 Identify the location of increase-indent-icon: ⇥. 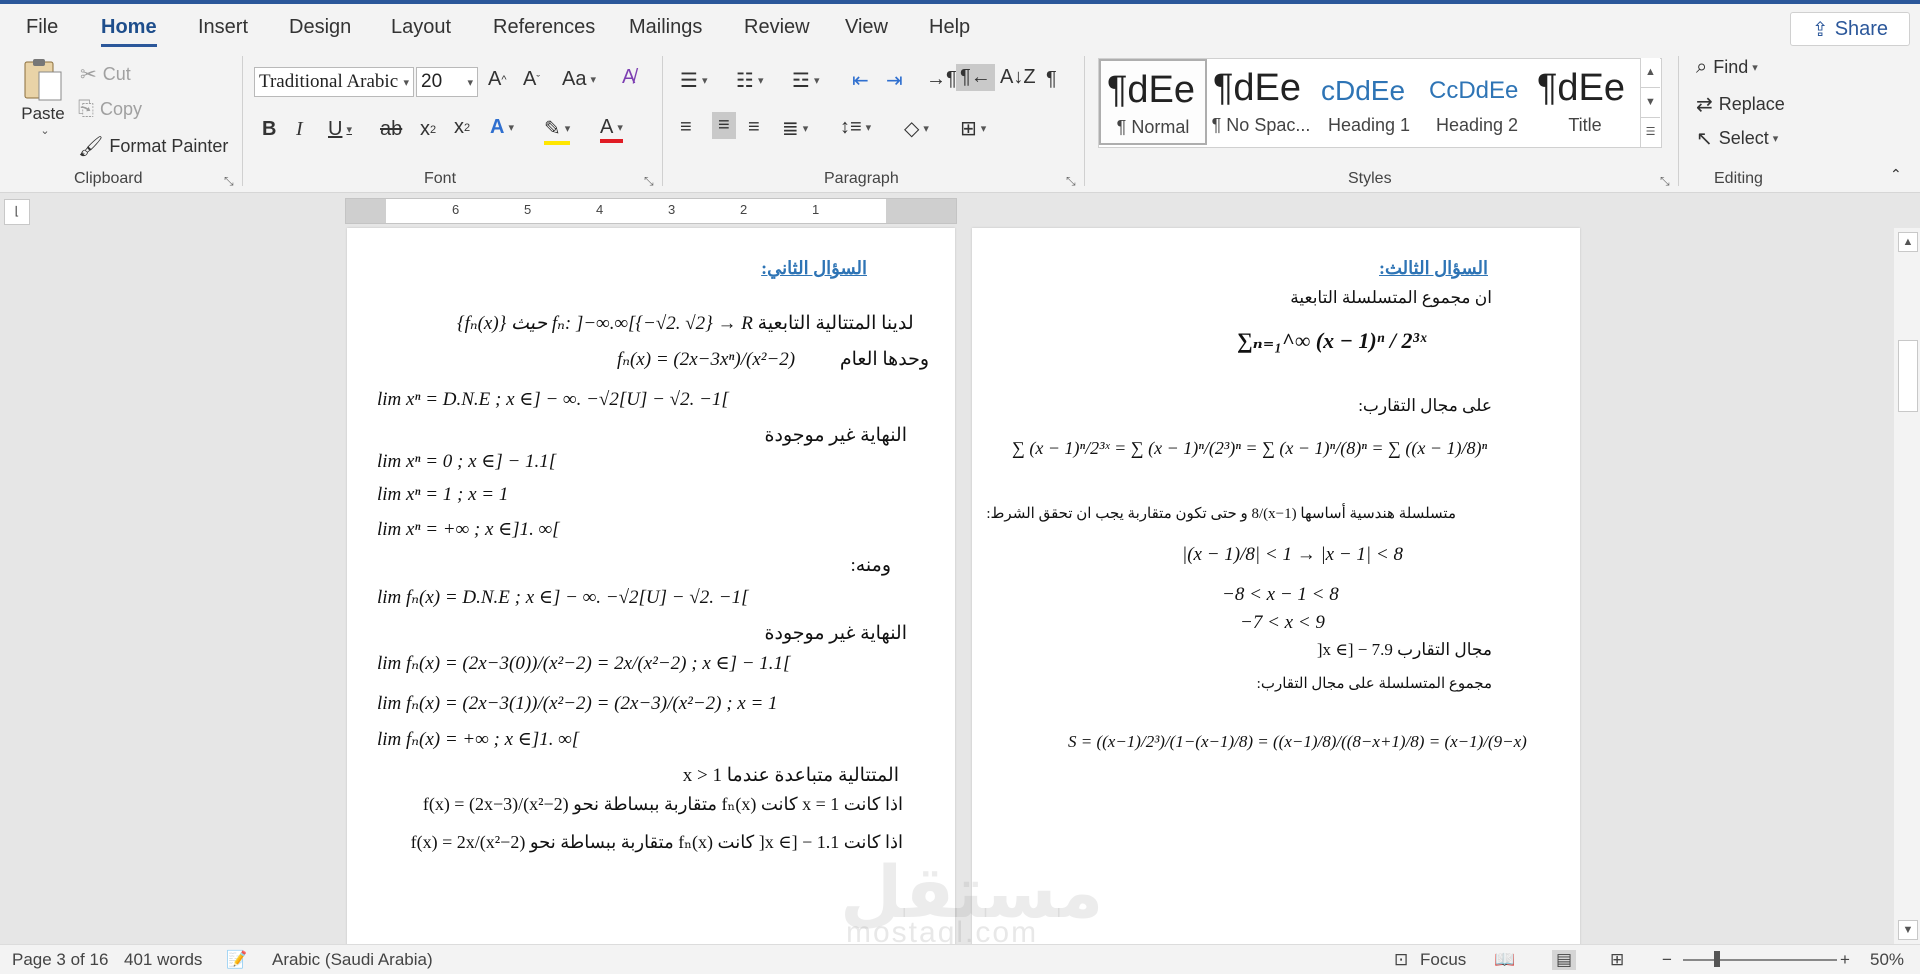
(894, 80).